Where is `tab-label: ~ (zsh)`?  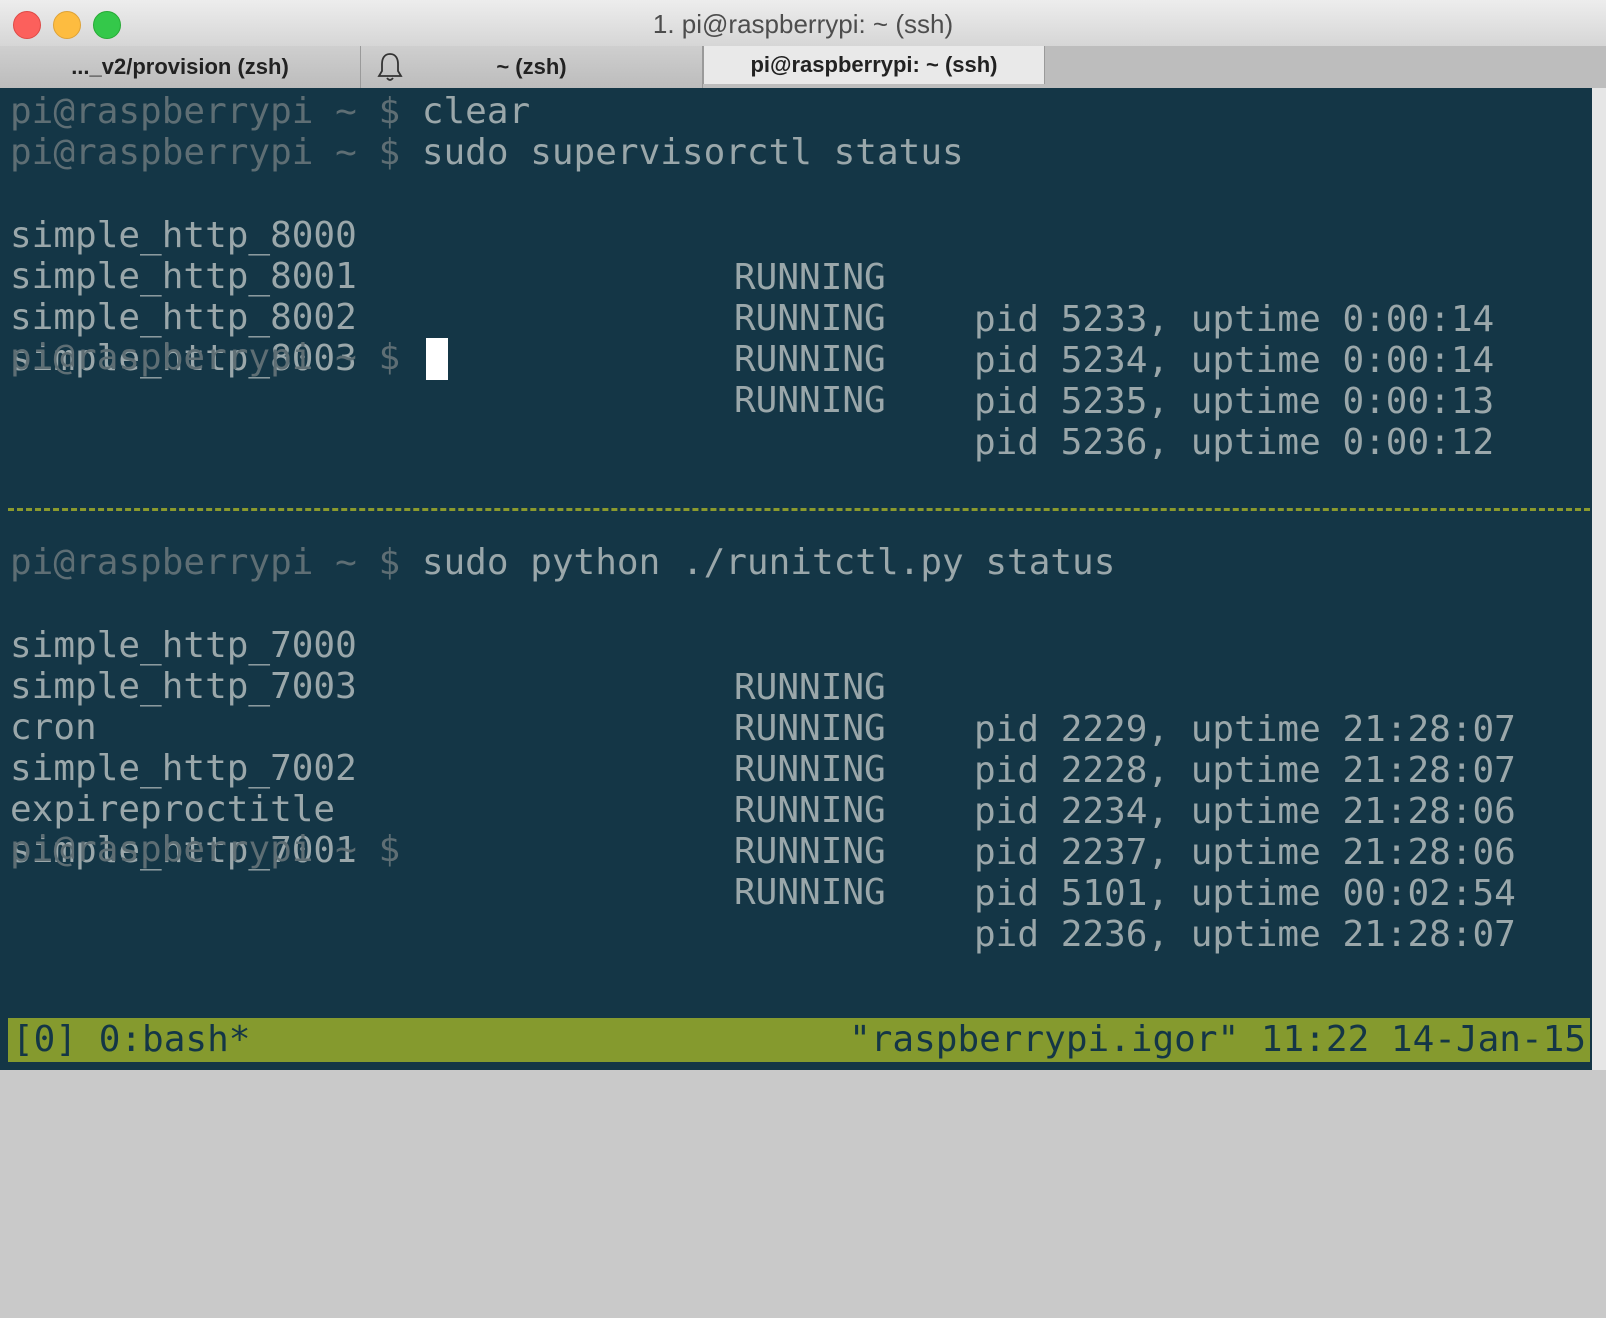 tab-label: ~ (zsh) is located at coordinates (531, 66).